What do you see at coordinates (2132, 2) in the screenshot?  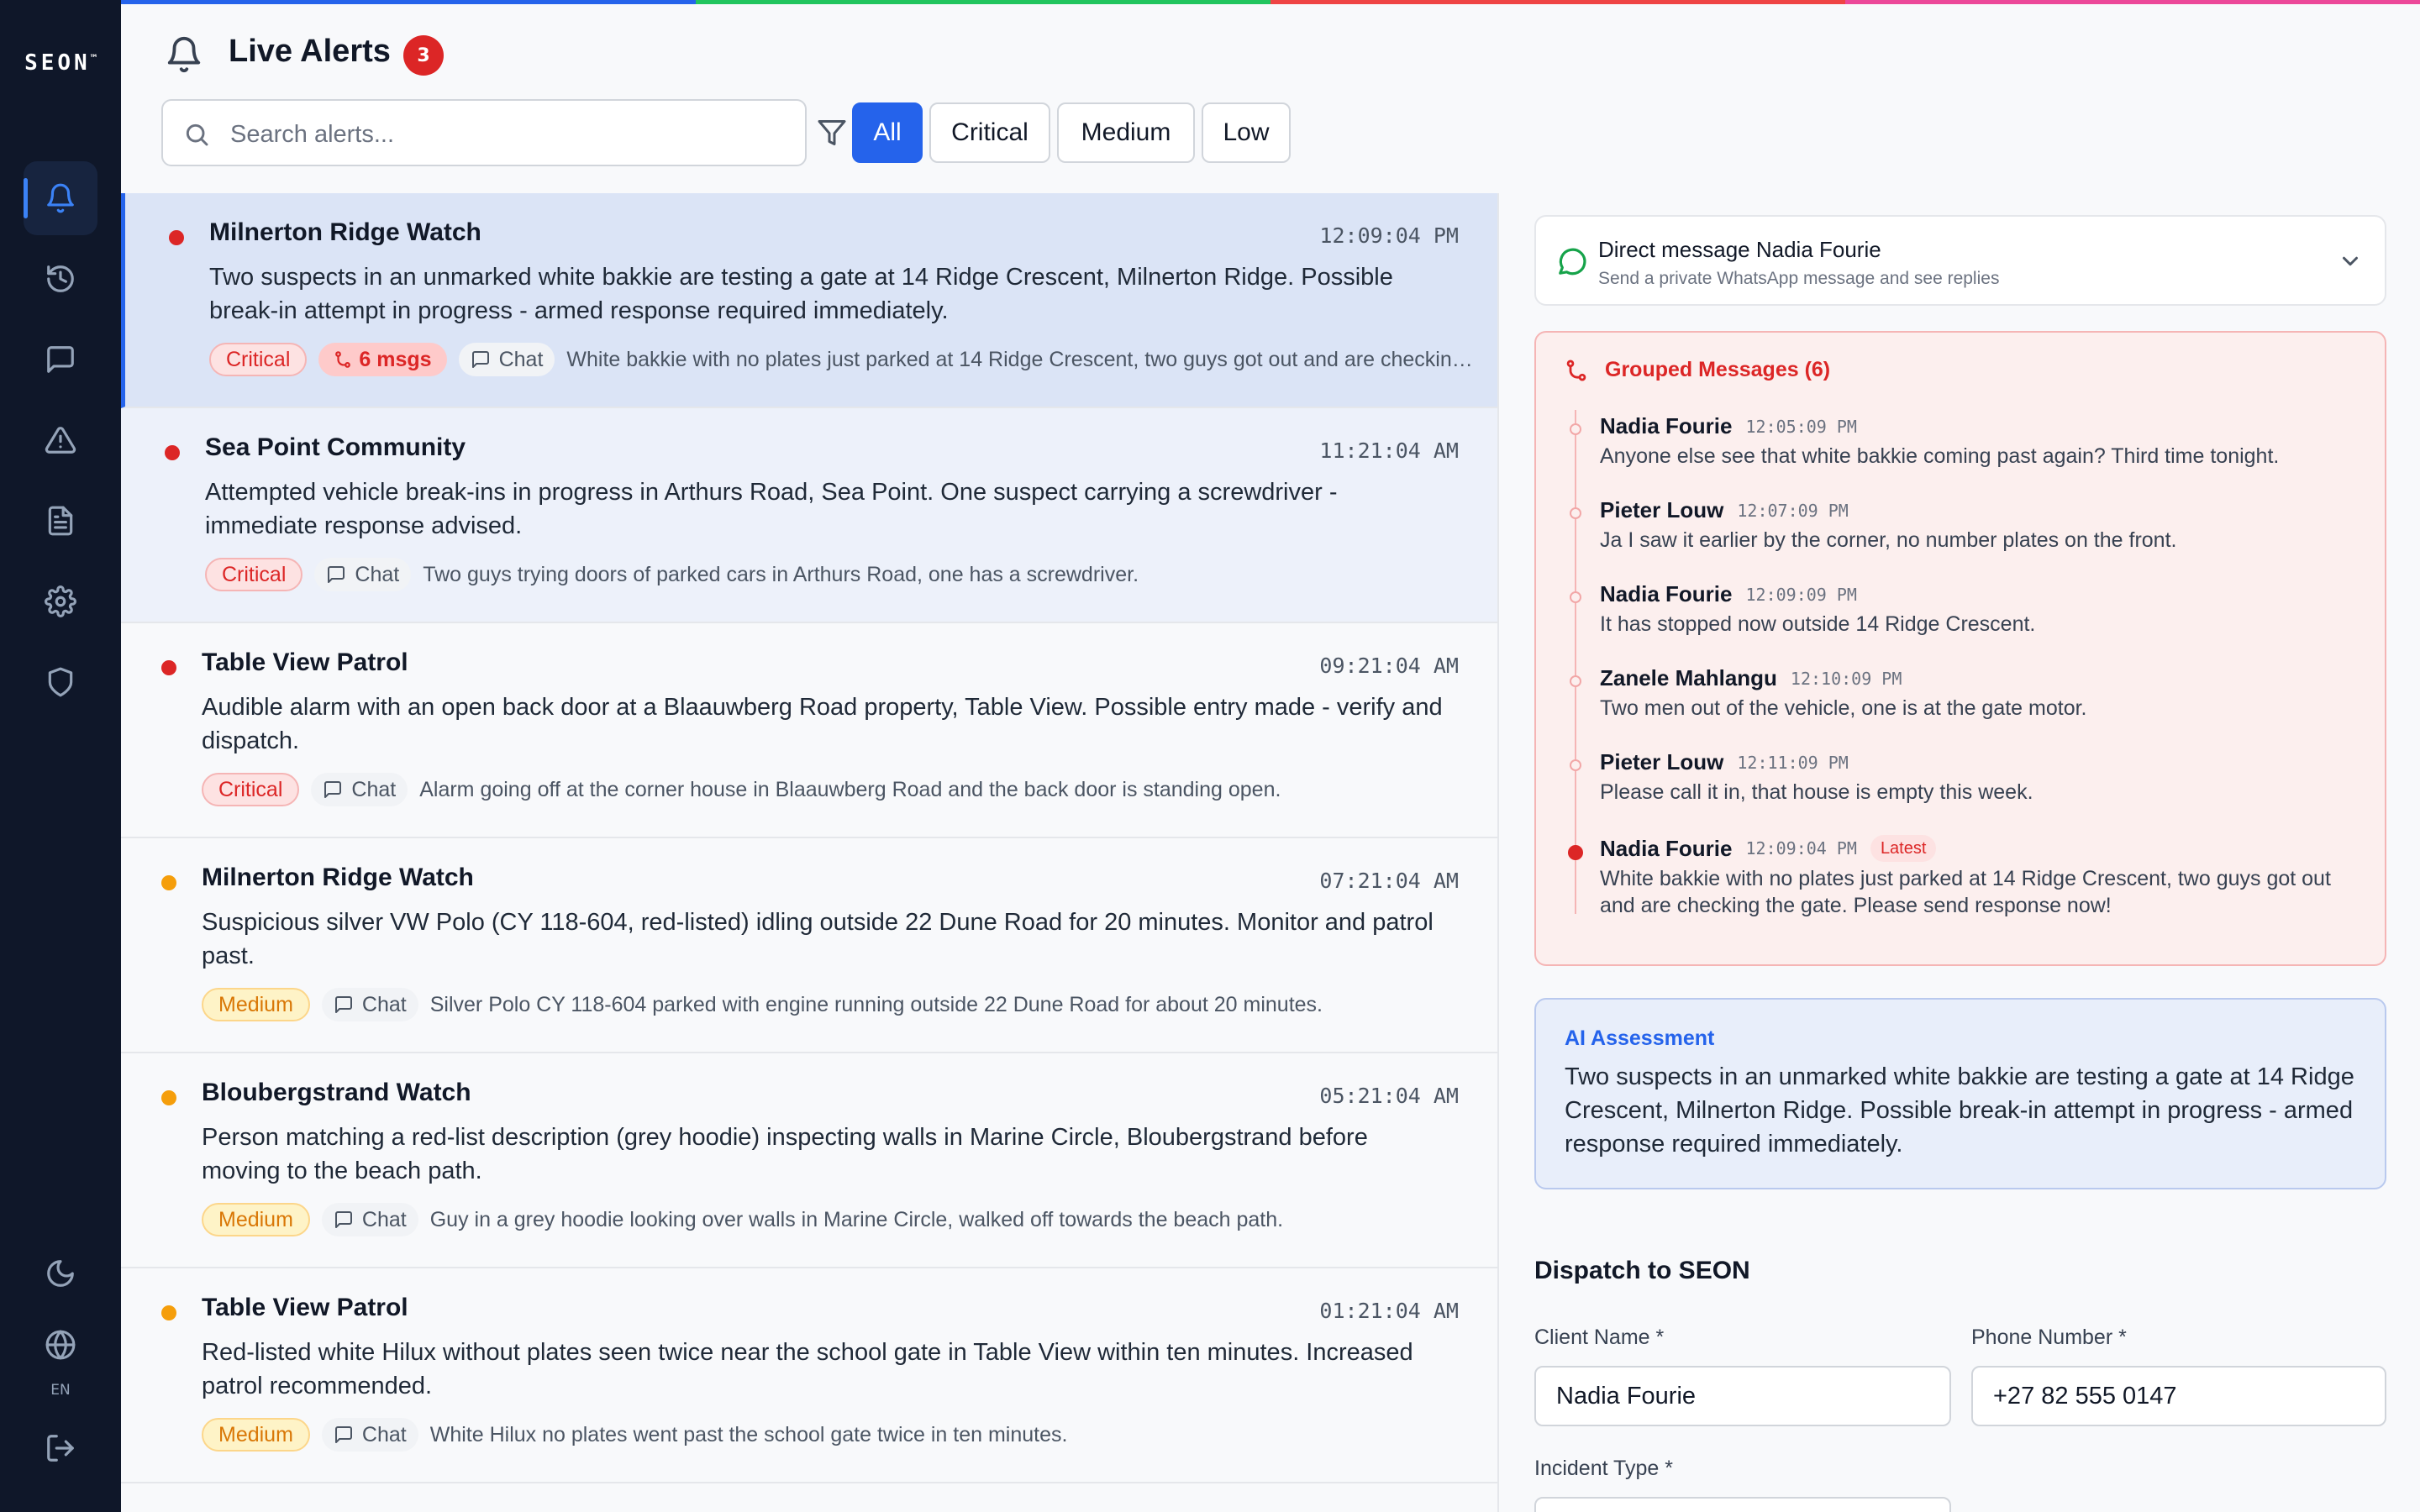 I see `stripe-pink` at bounding box center [2132, 2].